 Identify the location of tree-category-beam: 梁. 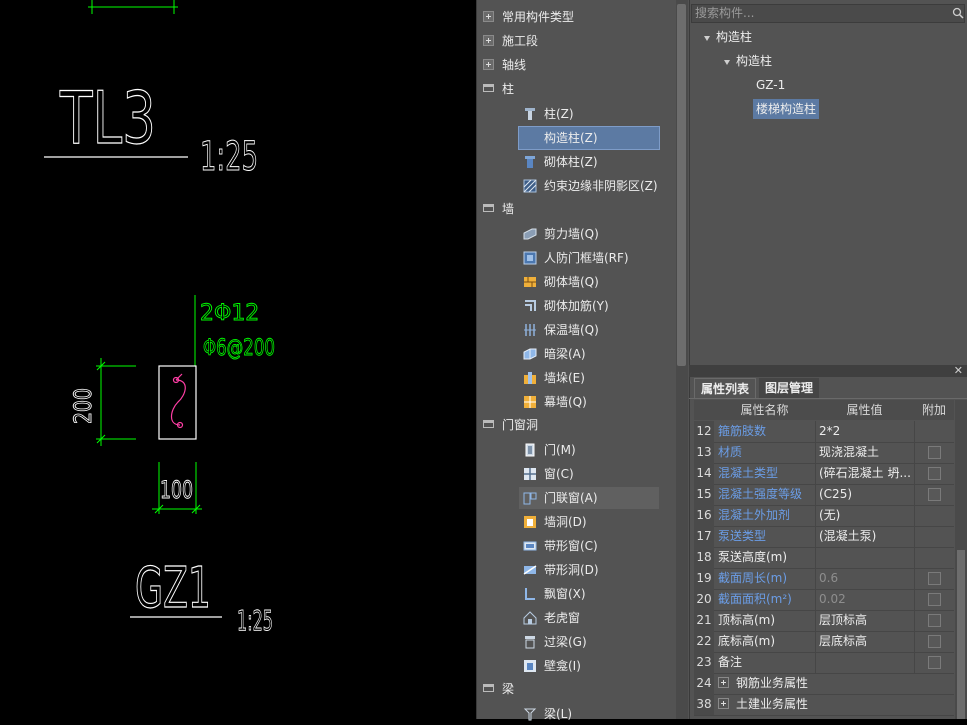
(575, 689).